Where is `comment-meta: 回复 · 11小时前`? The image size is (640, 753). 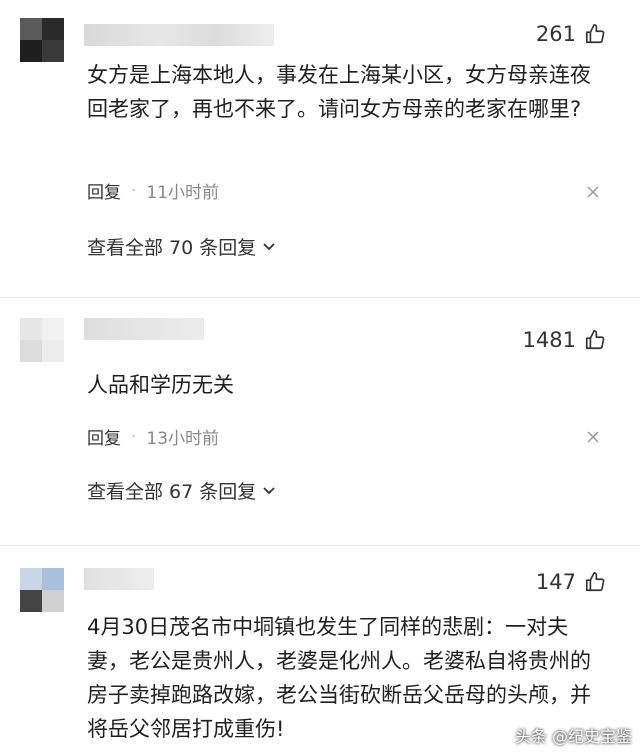
comment-meta: 回复 · 11小时前 is located at coordinates (153, 191).